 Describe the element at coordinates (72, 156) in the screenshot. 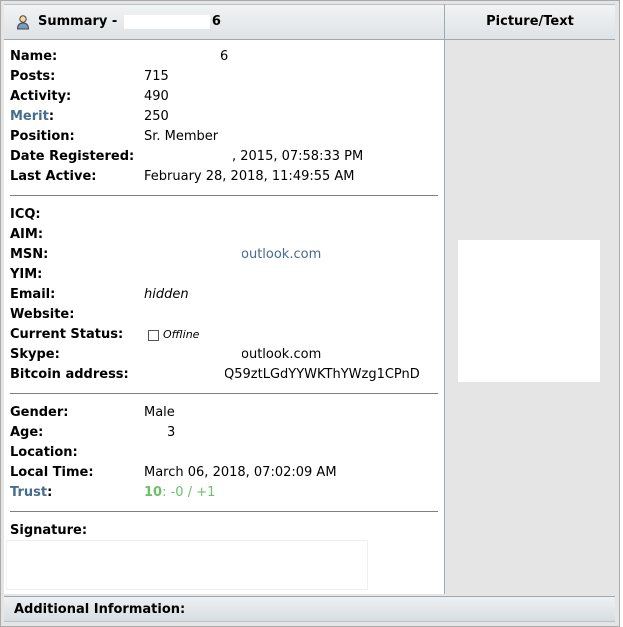

I see `date-registered-label: Date Registered:` at that location.